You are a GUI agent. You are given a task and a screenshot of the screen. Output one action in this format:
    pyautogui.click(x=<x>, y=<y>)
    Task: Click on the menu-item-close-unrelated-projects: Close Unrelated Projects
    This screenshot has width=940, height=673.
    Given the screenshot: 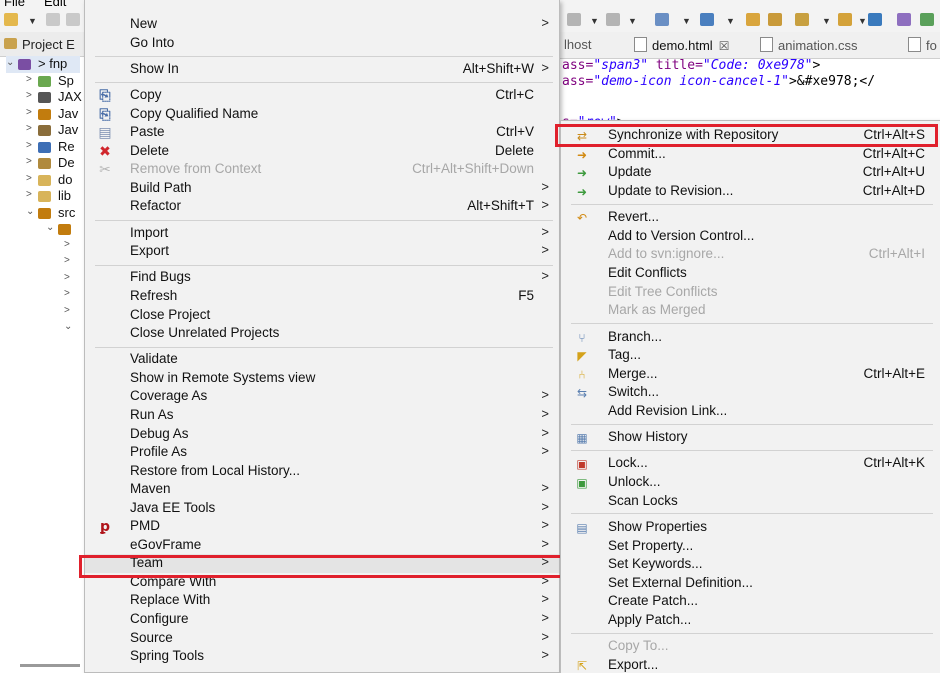 What is the action you would take?
    pyautogui.click(x=322, y=333)
    